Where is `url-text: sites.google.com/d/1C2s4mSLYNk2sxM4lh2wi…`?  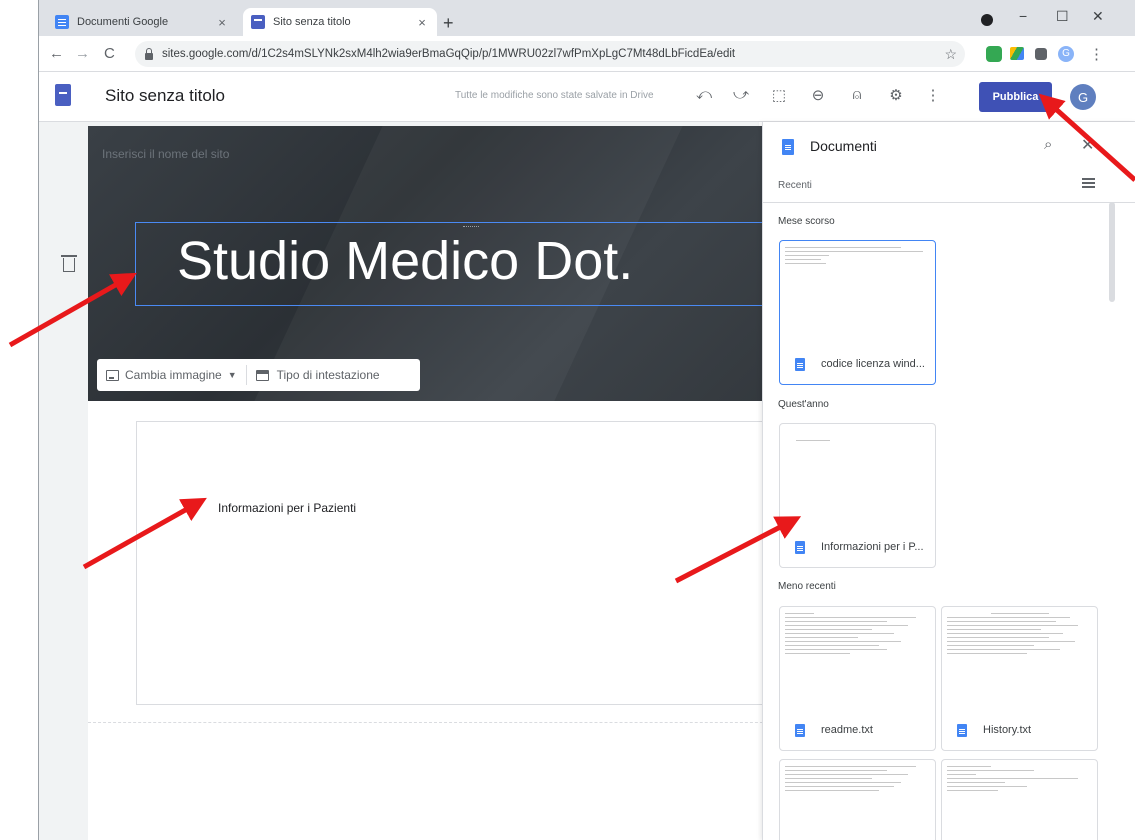 url-text: sites.google.com/d/1C2s4mSLYNk2sxM4lh2wi… is located at coordinates (449, 54).